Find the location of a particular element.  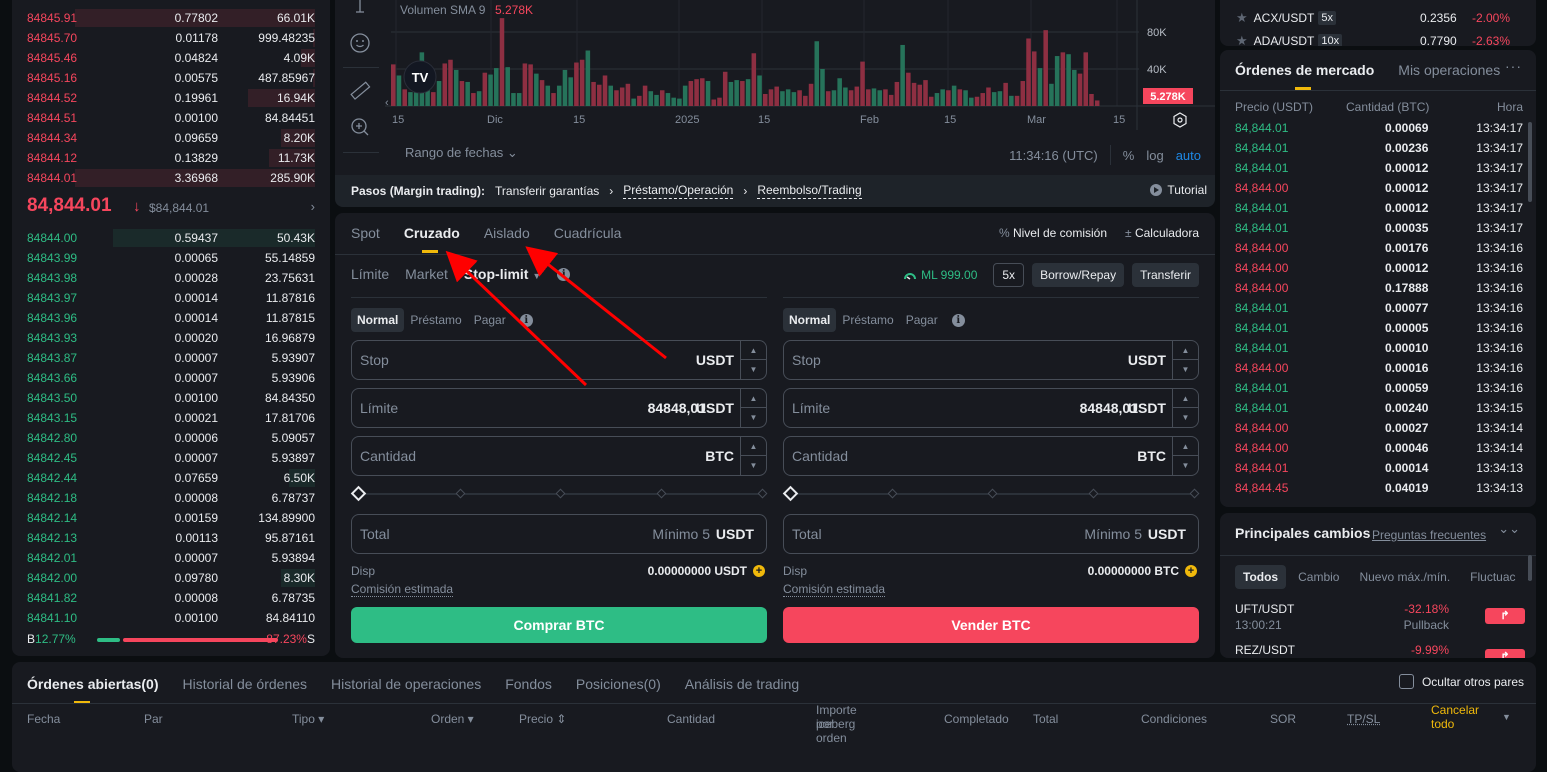

bid-row: 84842.80 0.00006 5.09057 is located at coordinates (171, 438).